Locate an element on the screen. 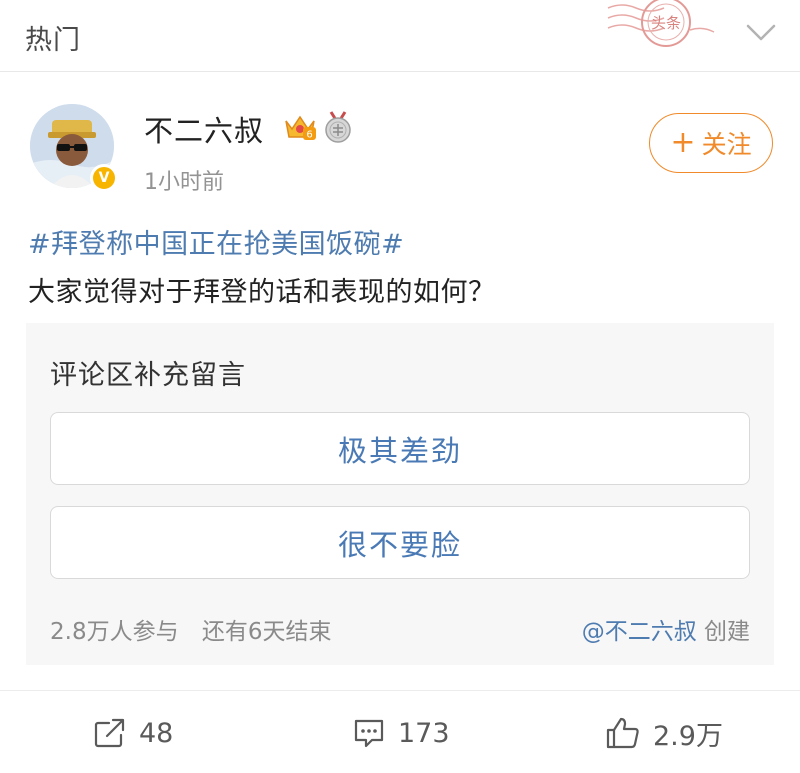 The height and width of the screenshot is (773, 800). share-button: 48 is located at coordinates (133, 733).